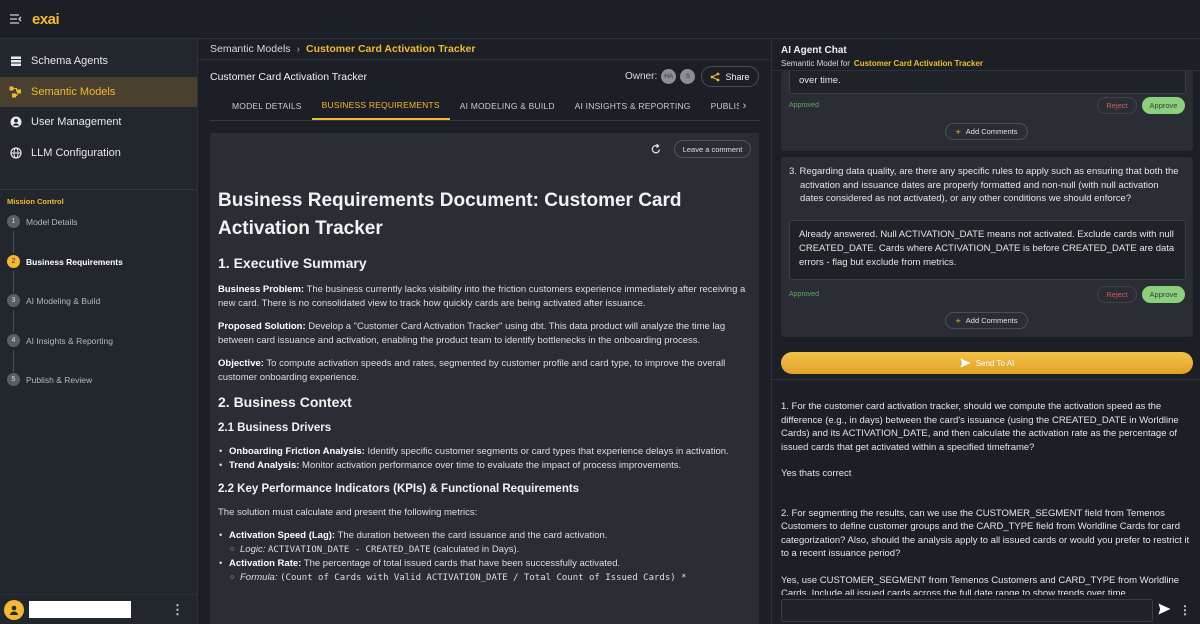  What do you see at coordinates (720, 105) in the screenshot?
I see `tab-publish: PUBLISH` at bounding box center [720, 105].